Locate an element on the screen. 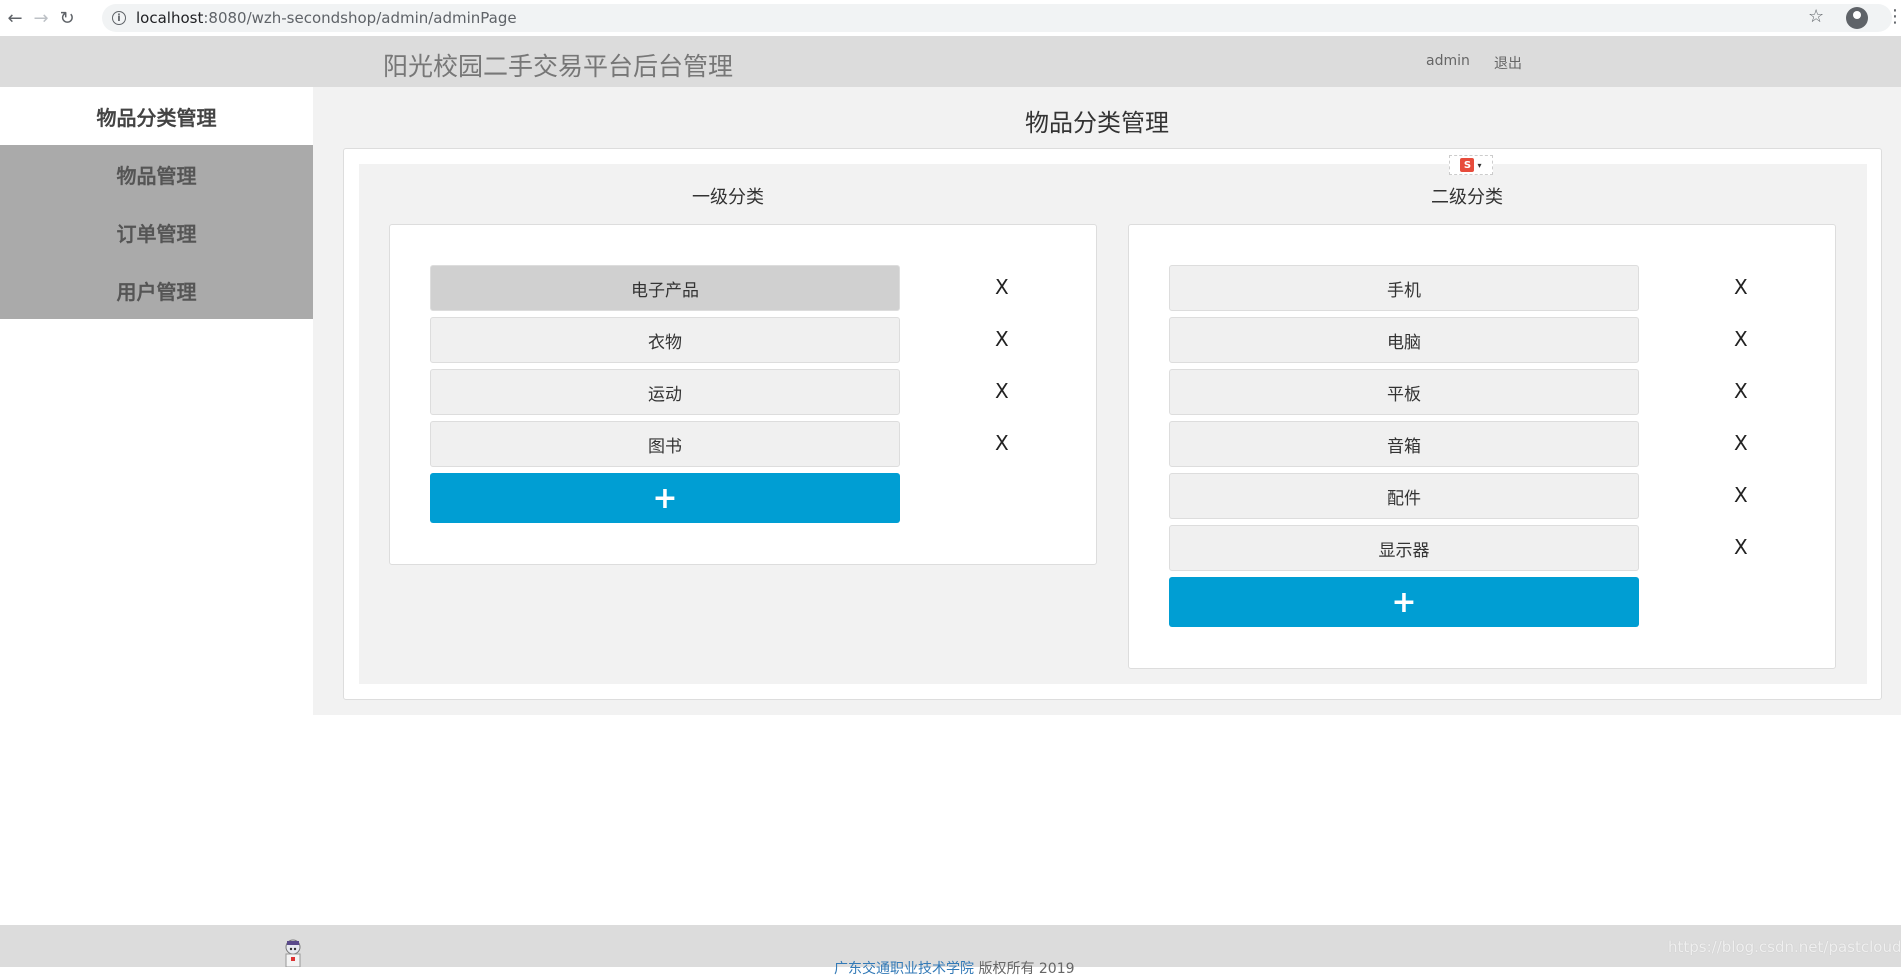 The image size is (1901, 978). list-item: 显示器 X is located at coordinates (1458, 548).